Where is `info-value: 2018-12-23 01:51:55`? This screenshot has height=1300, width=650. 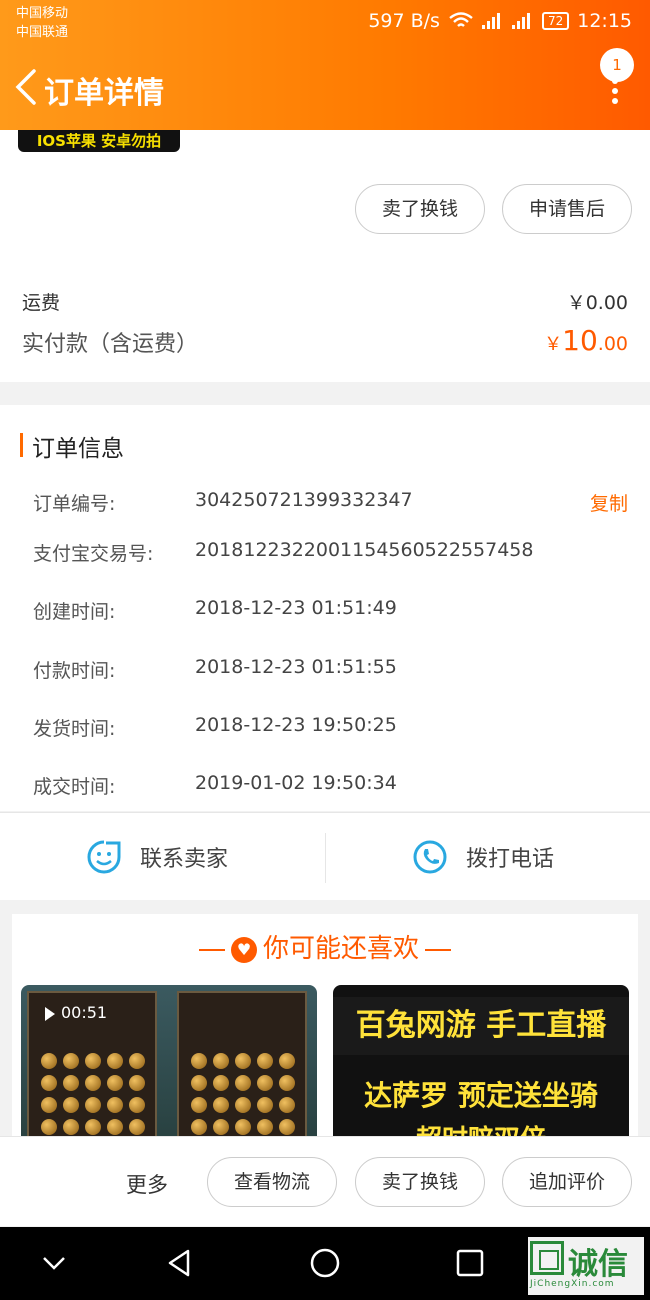 info-value: 2018-12-23 01:51:55 is located at coordinates (296, 667).